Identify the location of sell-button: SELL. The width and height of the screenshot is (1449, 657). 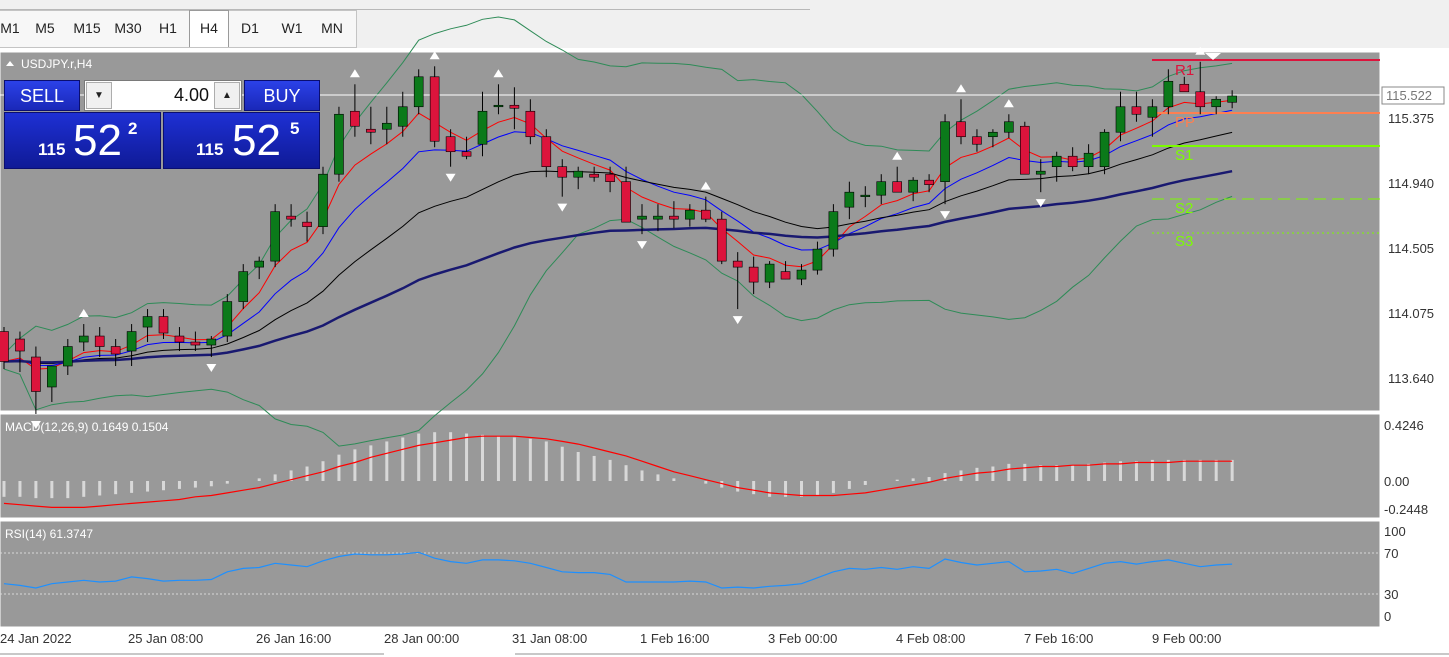
(42, 95).